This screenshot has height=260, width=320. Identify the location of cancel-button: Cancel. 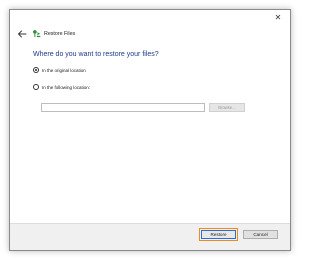
(260, 234).